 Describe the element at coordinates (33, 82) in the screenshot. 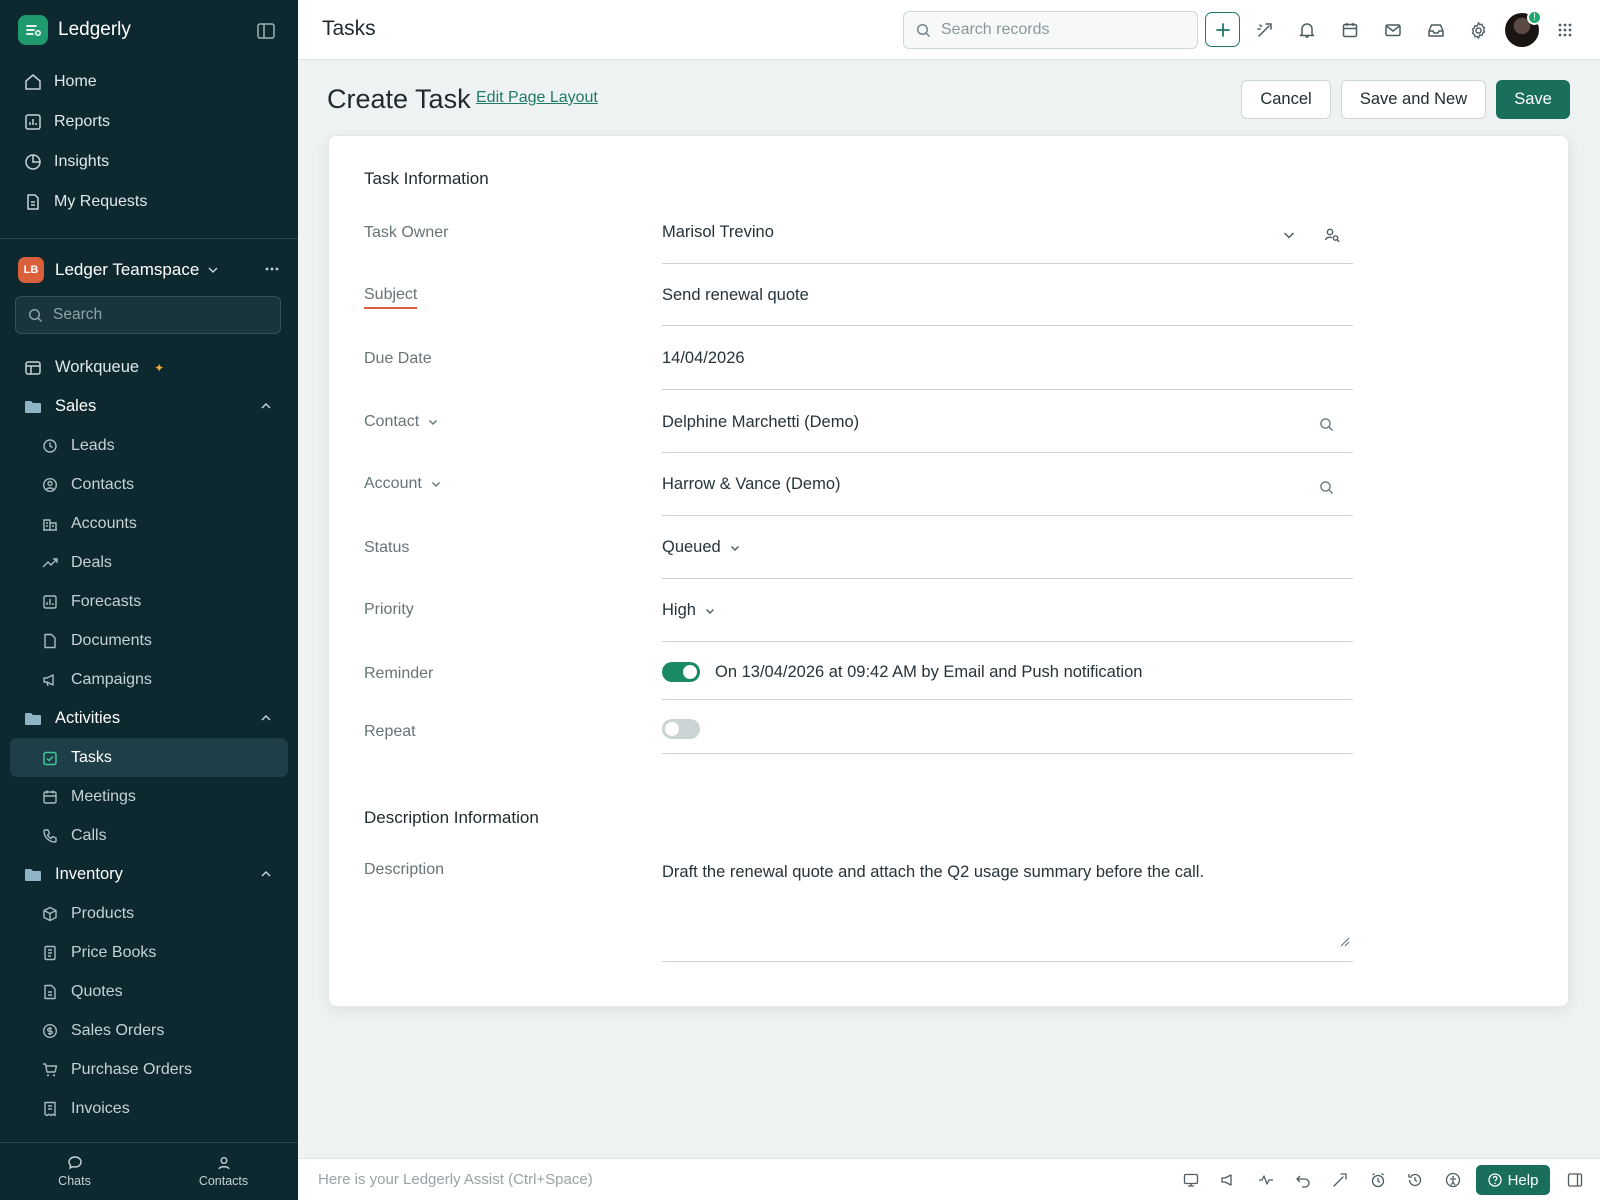

I see `home-icon` at that location.